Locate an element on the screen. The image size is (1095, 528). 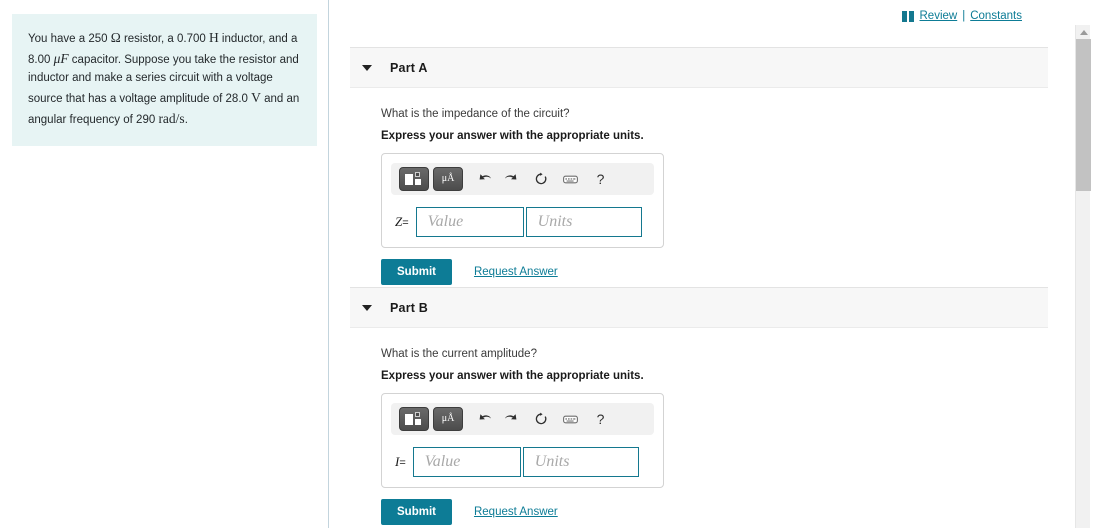
scrollbar-thumb is located at coordinates (1083, 115).